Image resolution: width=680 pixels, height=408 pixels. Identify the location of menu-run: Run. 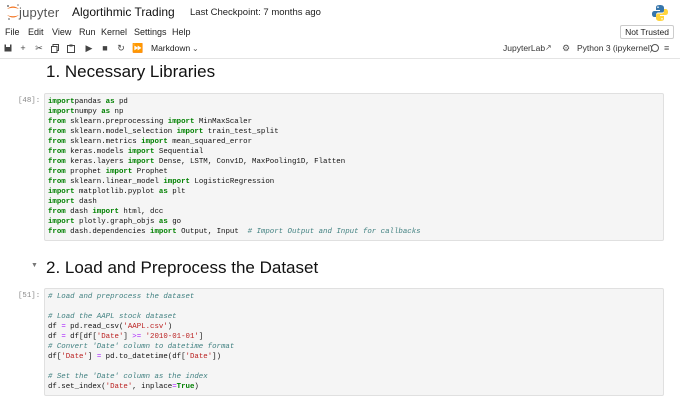
(87, 32).